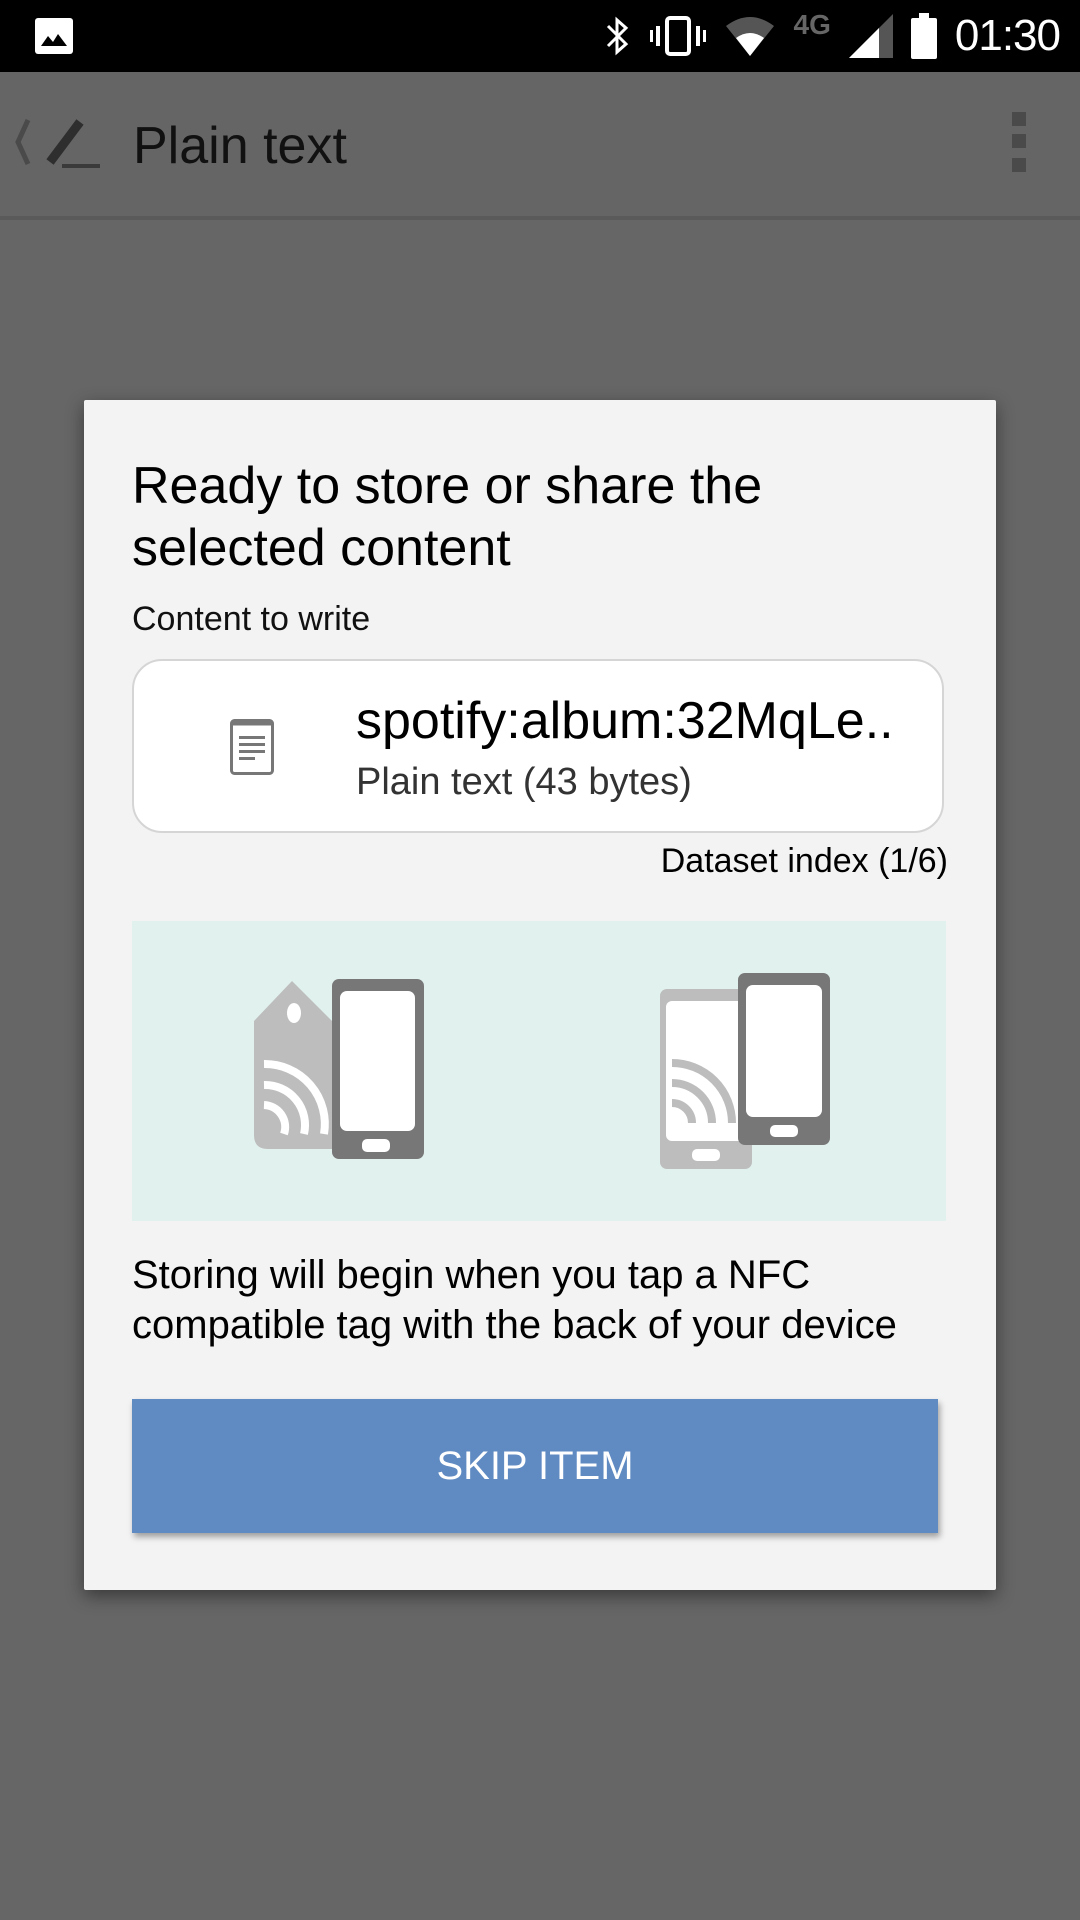 The width and height of the screenshot is (1080, 1920). I want to click on app-bar-title: Plain text, so click(240, 146).